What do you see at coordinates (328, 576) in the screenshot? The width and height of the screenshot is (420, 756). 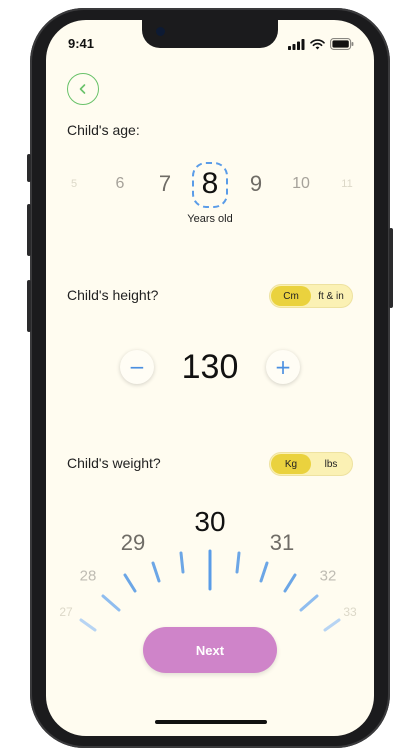 I see `dial-value: 32` at bounding box center [328, 576].